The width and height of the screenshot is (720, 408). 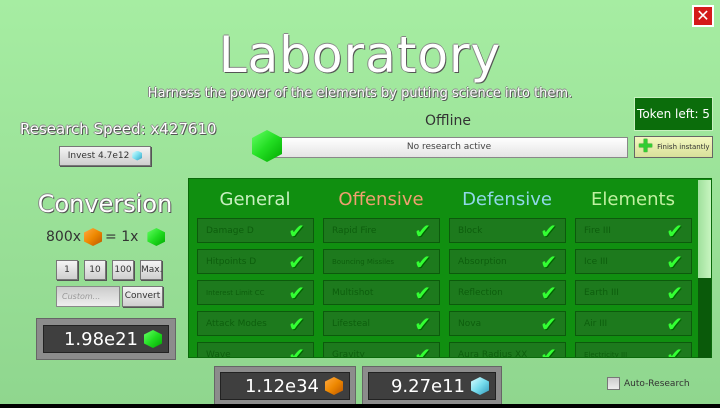 I want to click on research-item-label: Wave, so click(x=218, y=353).